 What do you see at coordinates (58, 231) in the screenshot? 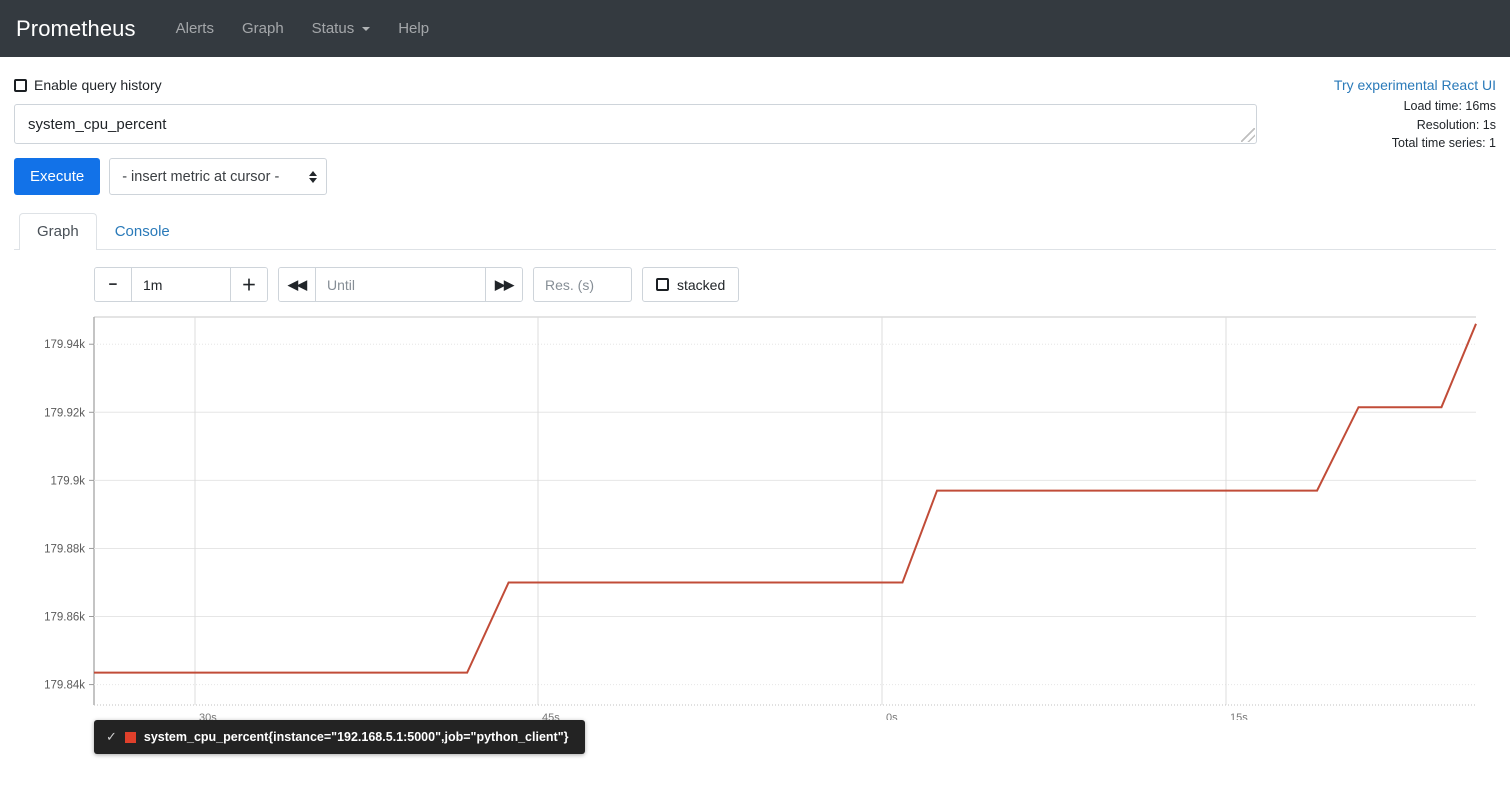
I see `tab-graph: Graph` at bounding box center [58, 231].